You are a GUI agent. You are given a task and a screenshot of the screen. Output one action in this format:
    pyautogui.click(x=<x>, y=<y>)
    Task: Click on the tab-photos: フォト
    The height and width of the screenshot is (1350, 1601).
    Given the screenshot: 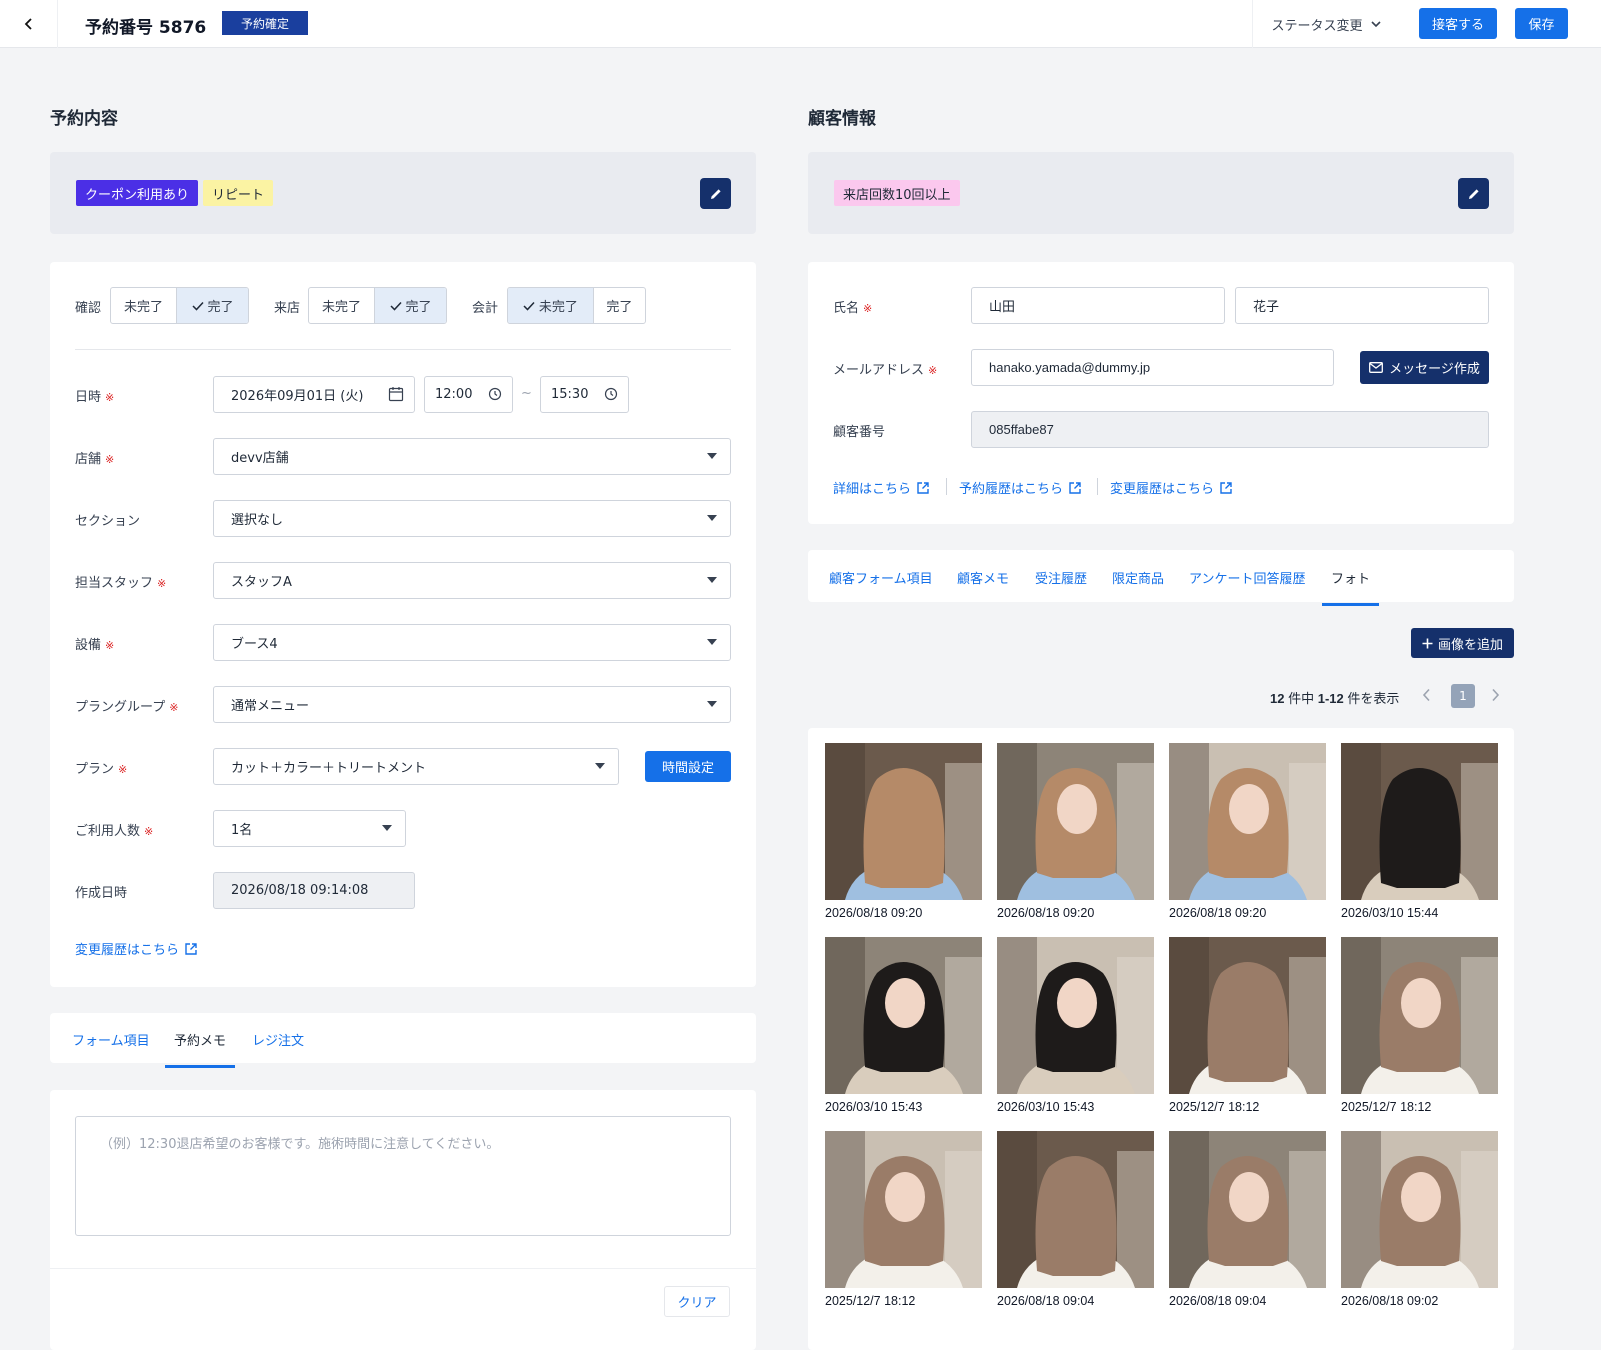 What is the action you would take?
    pyautogui.click(x=1350, y=587)
    